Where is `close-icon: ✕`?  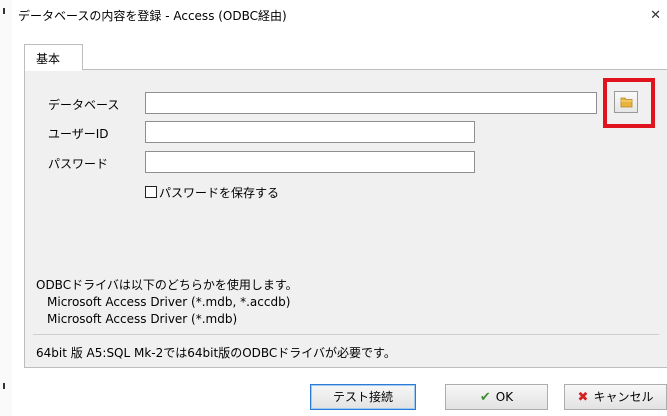 close-icon: ✕ is located at coordinates (655, 15).